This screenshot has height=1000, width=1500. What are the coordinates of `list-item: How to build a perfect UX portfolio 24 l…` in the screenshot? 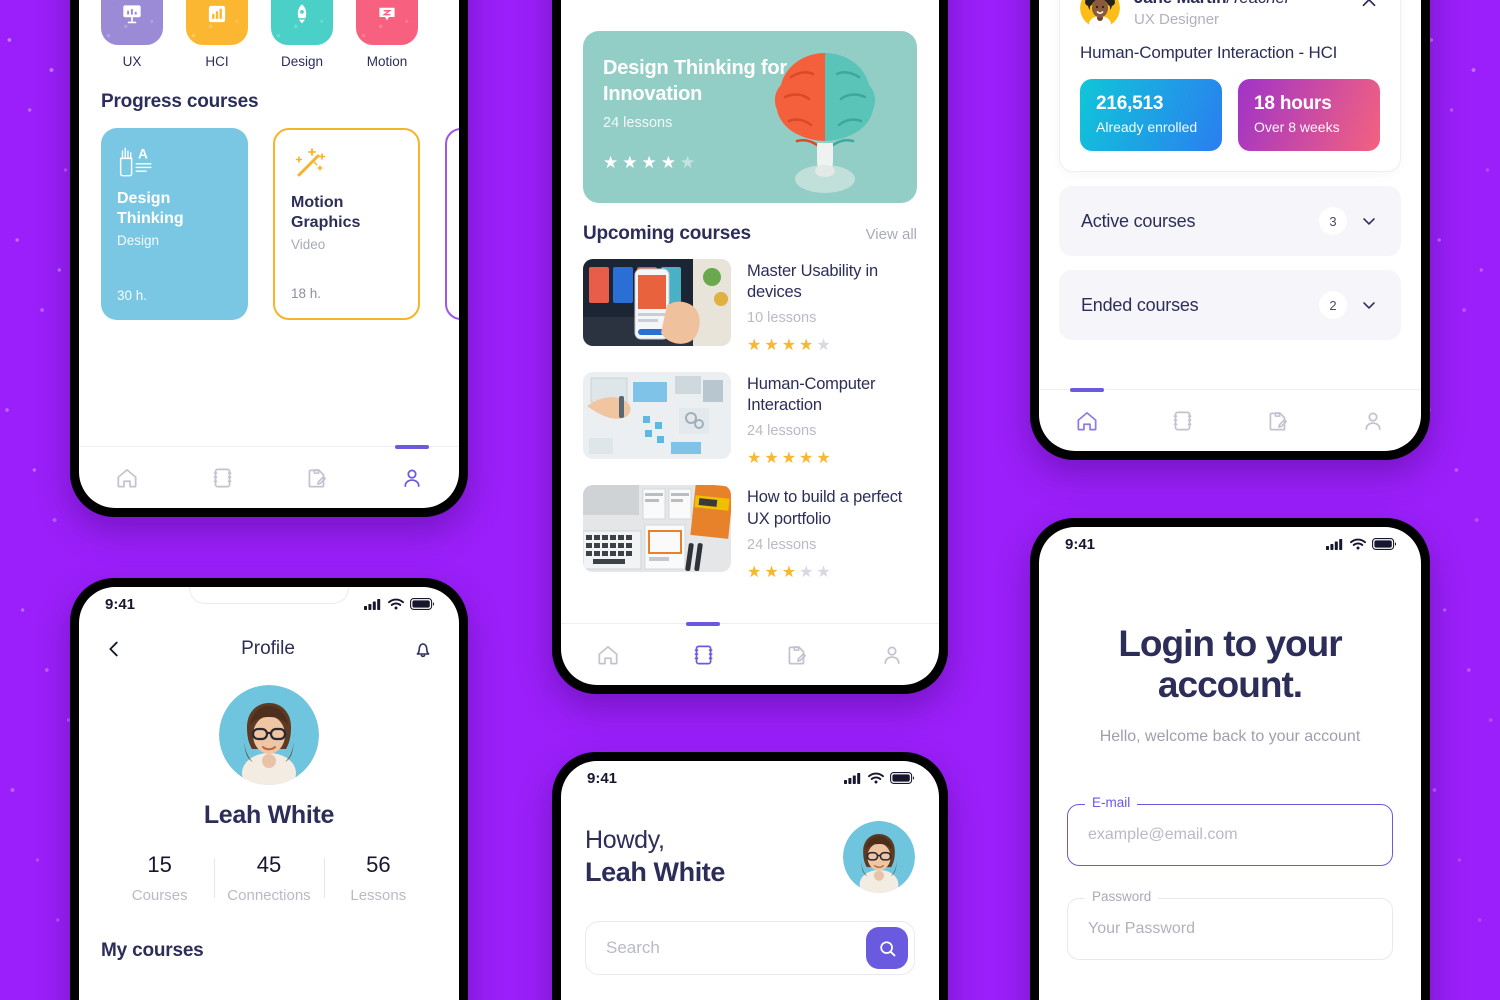 It's located at (750, 533).